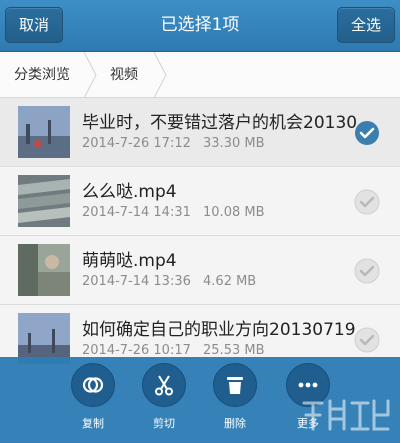 This screenshot has height=443, width=400. Describe the element at coordinates (129, 261) in the screenshot. I see `file-name: 萌萌哒.mp4` at that location.